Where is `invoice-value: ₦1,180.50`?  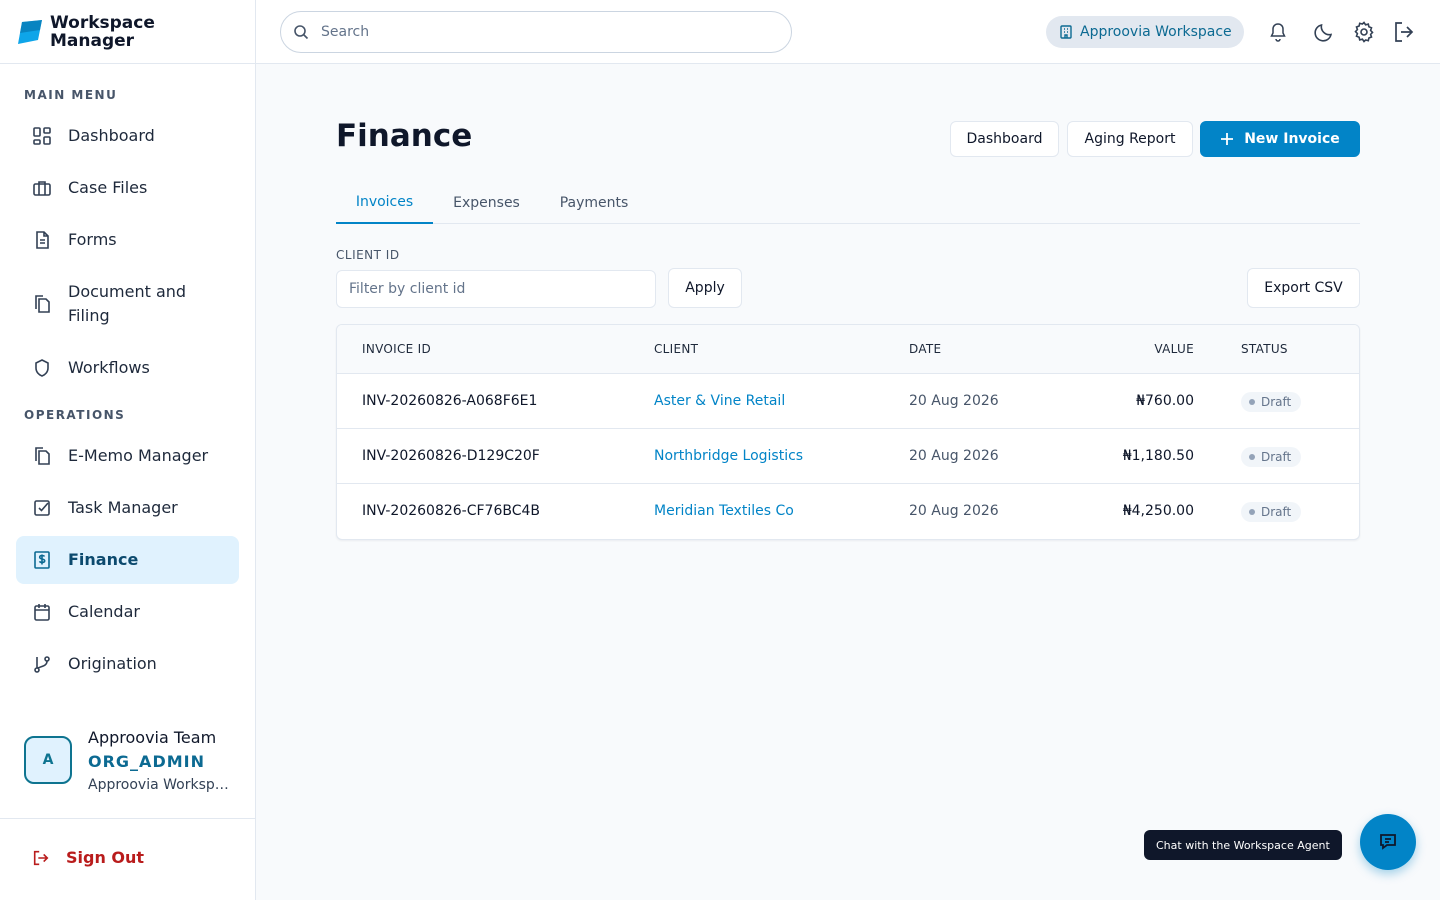 invoice-value: ₦1,180.50 is located at coordinates (1158, 456).